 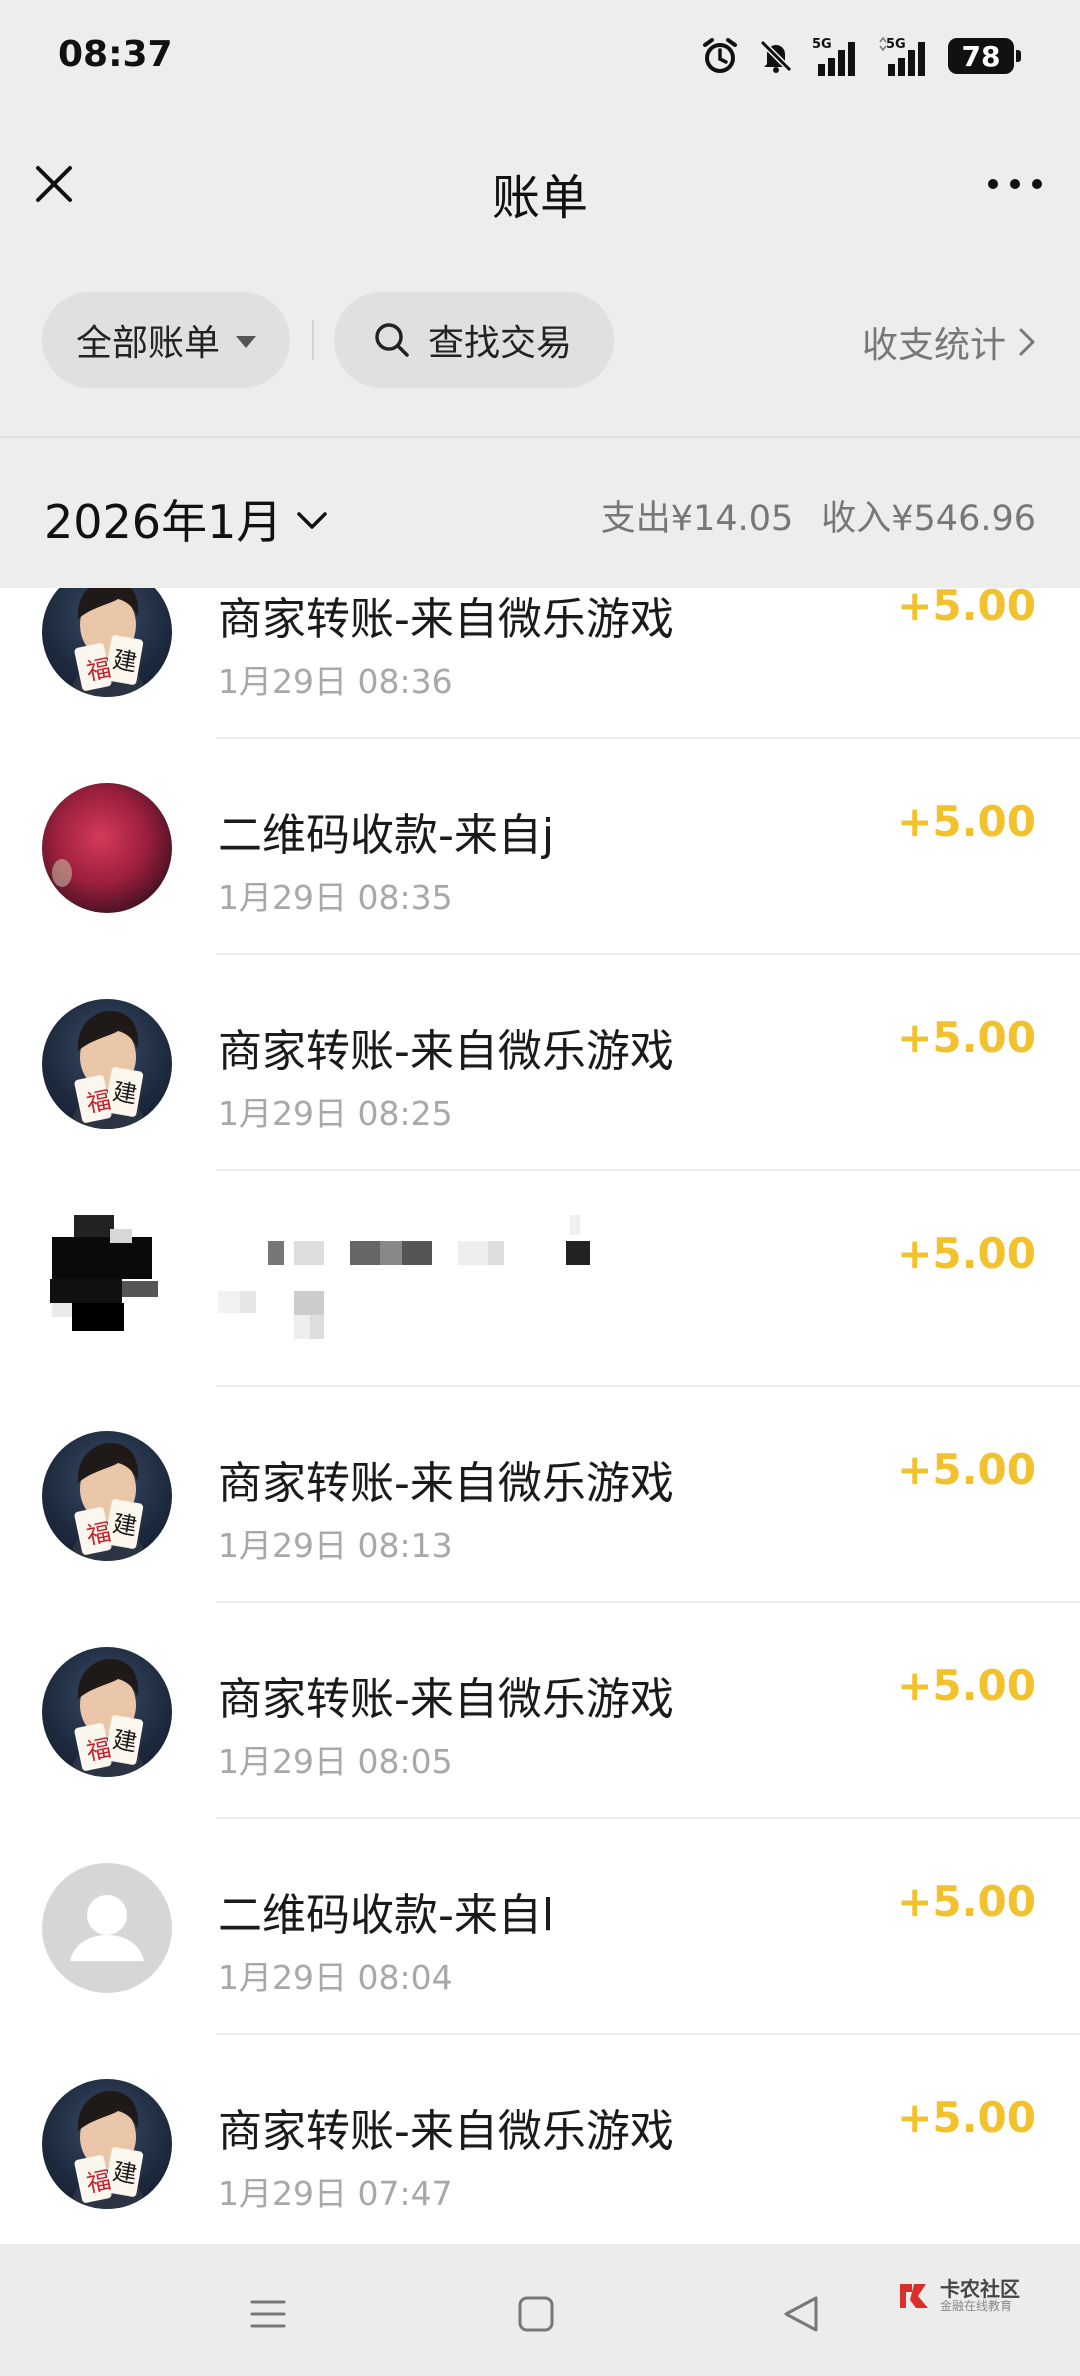 I want to click on transaction-row: 福建商家转账-来自微乐游戏 1月29日 08:25 +5.00, so click(x=540, y=1063).